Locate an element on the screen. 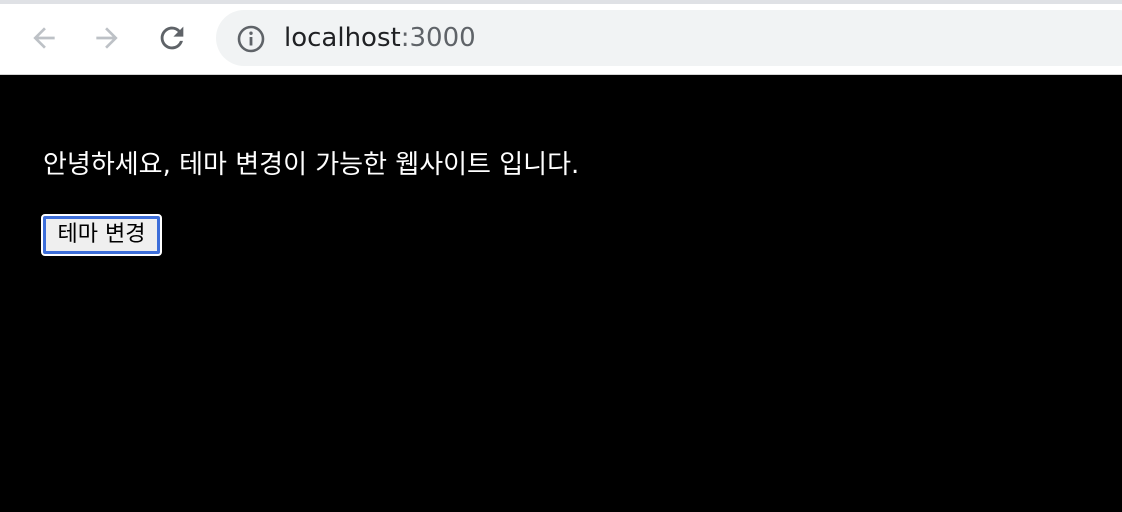 The width and height of the screenshot is (1122, 512). url-text: localhost:3000 is located at coordinates (380, 38).